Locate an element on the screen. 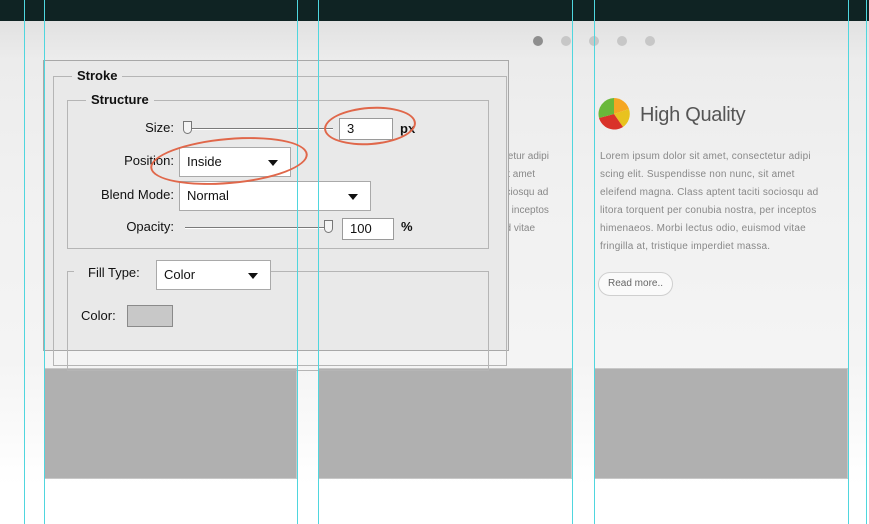 Image resolution: width=869 pixels, height=524 pixels. fill-type-label: Fill Type: is located at coordinates (119, 272).